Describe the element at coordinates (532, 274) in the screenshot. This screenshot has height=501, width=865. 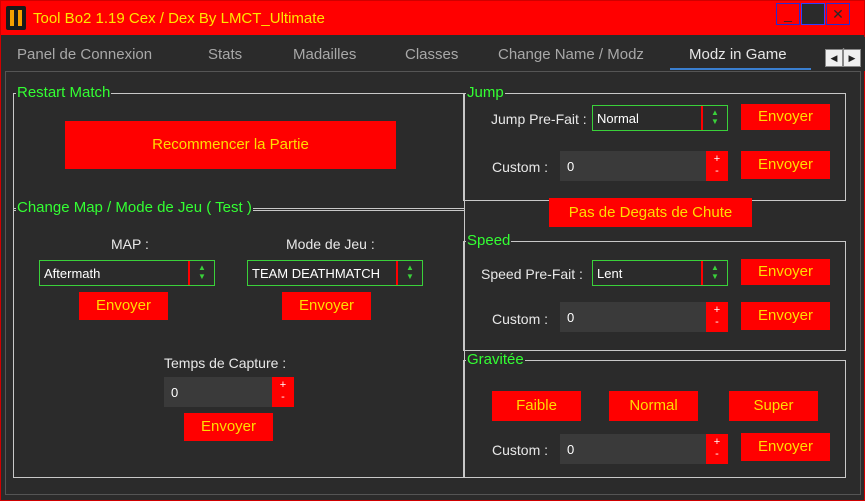
I see `speed-preset-label: Speed Pre-Fait :` at that location.